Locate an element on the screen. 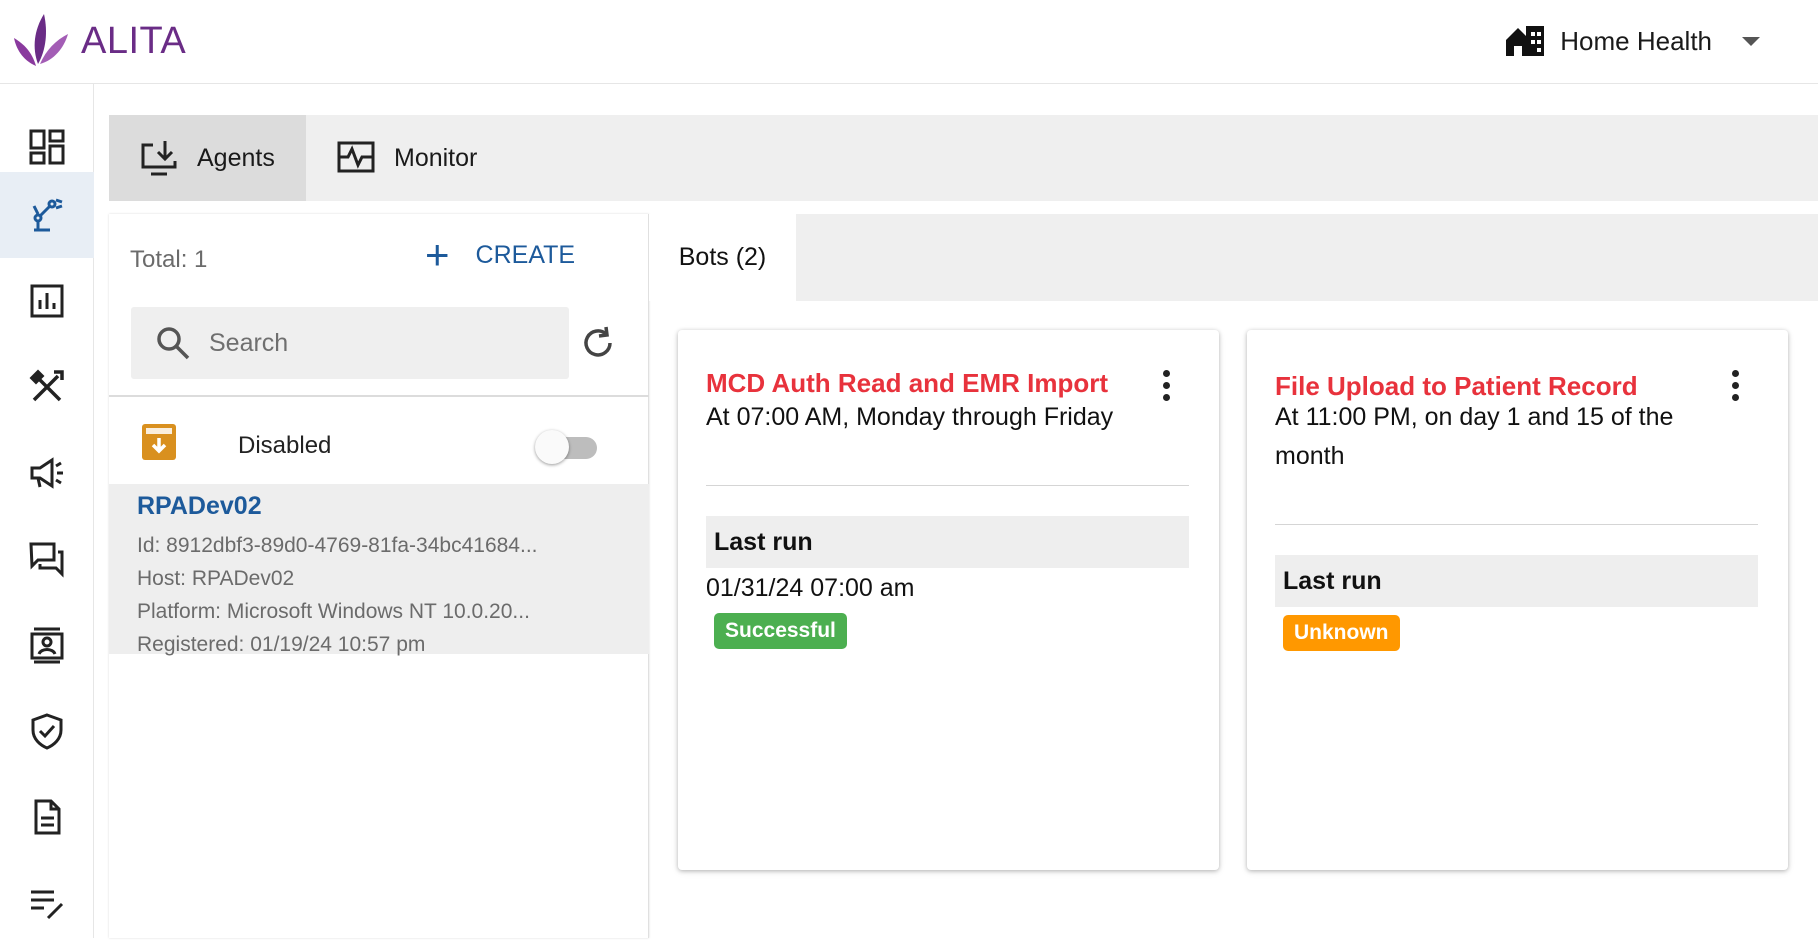  sidebar-item-contacts is located at coordinates (47, 645).